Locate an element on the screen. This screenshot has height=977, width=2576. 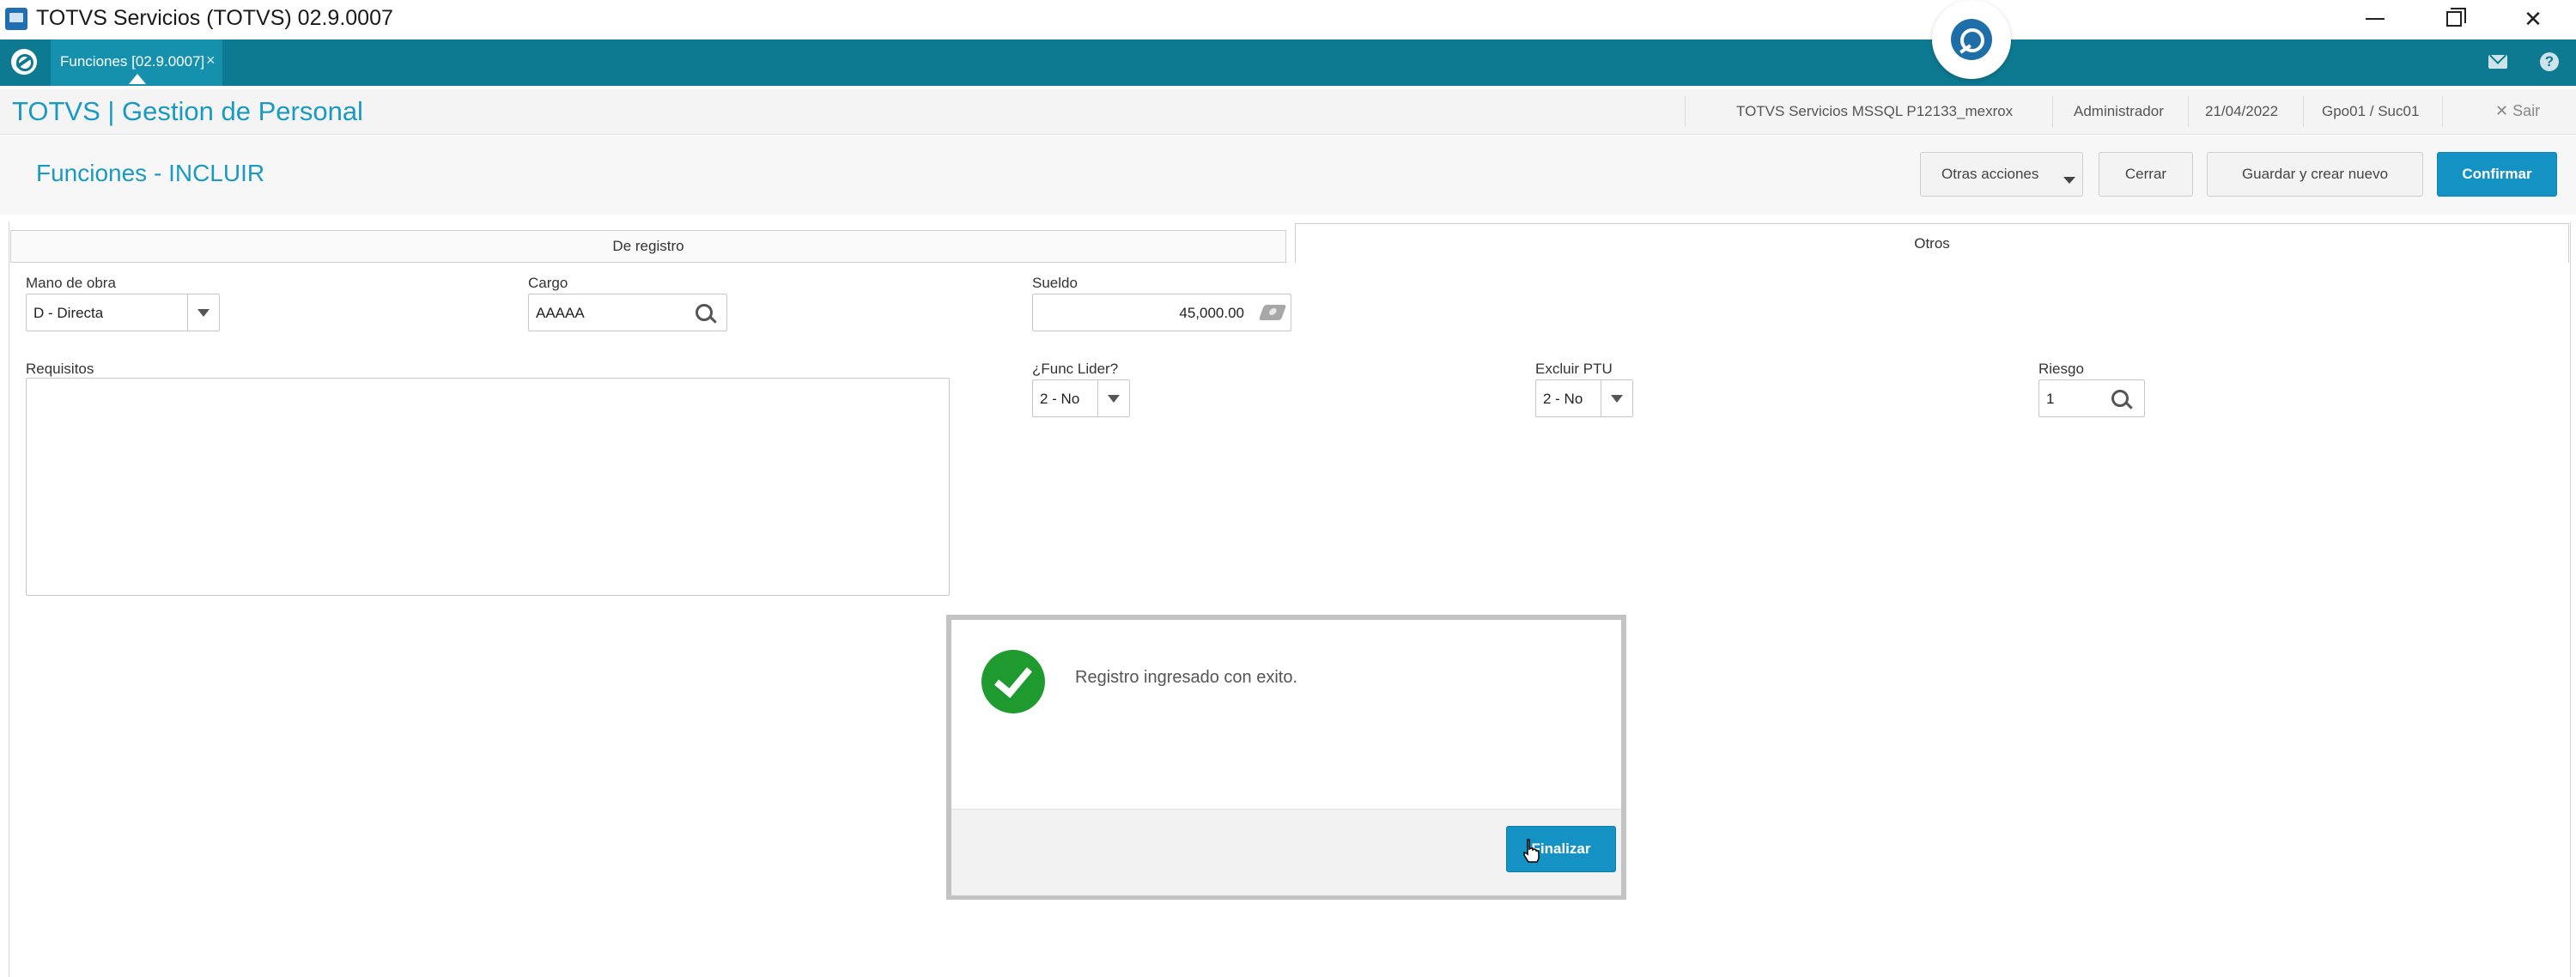
minimize-button is located at coordinates (2375, 19).